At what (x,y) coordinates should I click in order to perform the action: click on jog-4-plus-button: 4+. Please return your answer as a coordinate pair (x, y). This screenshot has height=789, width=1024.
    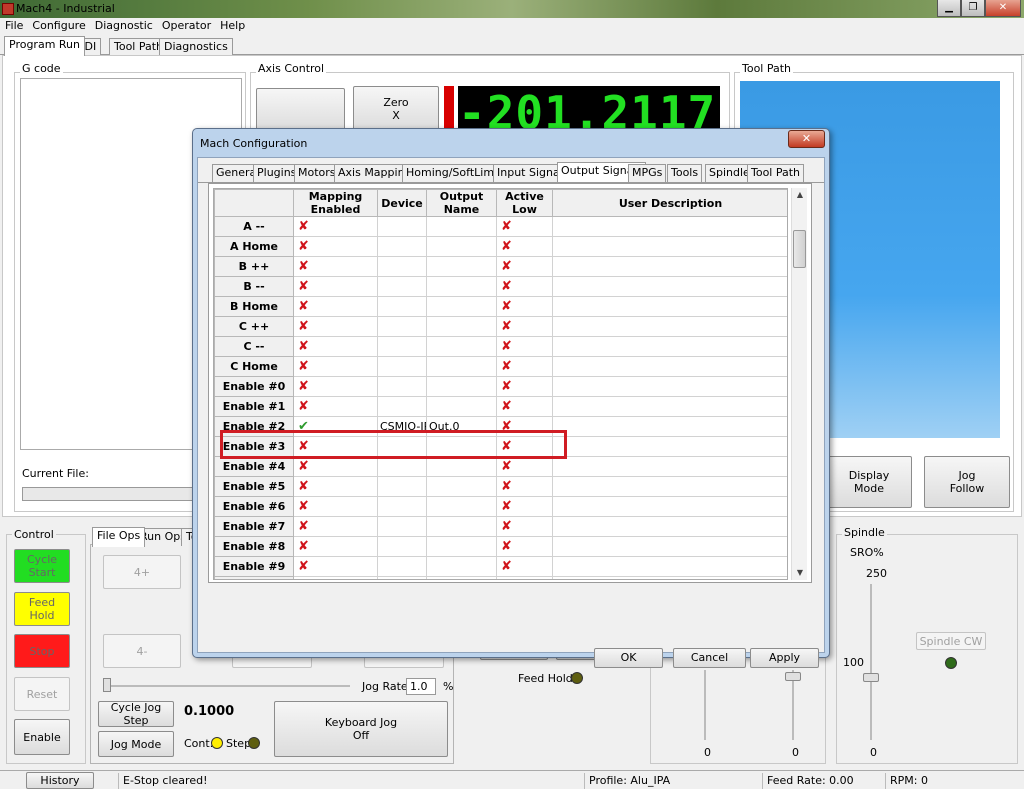
    Looking at the image, I should click on (142, 572).